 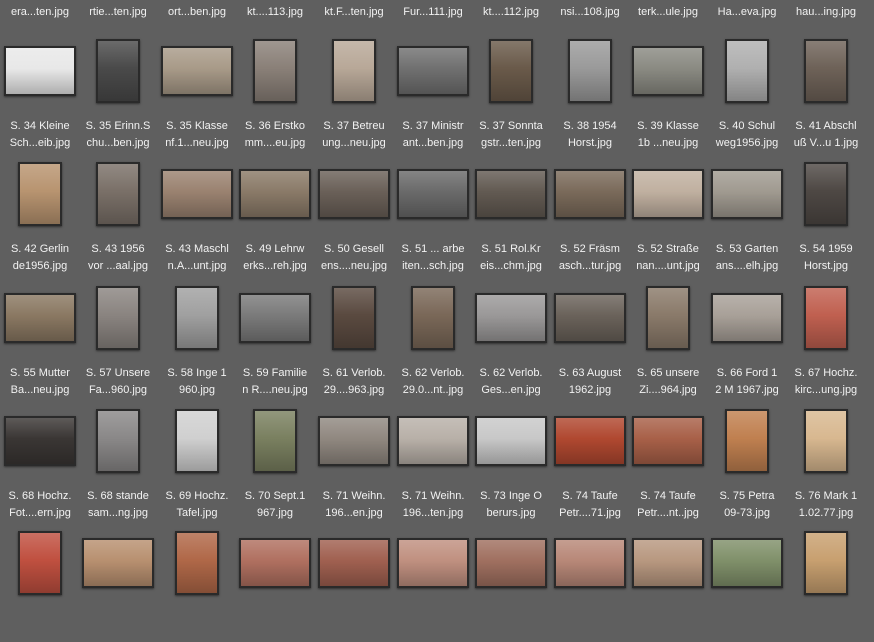 I want to click on file-thumbnail-item: S. 50 Gesell ens....neu.jpg, so click(x=354, y=213).